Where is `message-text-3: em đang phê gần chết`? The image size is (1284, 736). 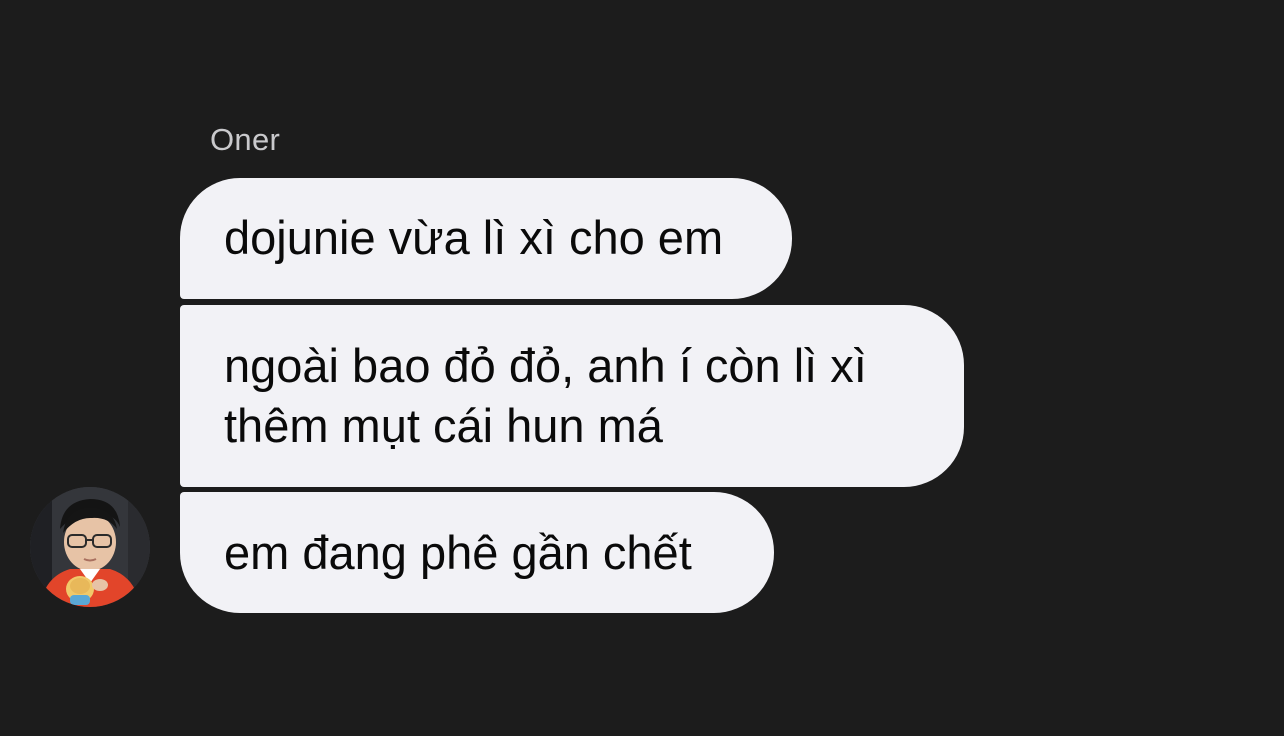 message-text-3: em đang phê gần chết is located at coordinates (458, 552).